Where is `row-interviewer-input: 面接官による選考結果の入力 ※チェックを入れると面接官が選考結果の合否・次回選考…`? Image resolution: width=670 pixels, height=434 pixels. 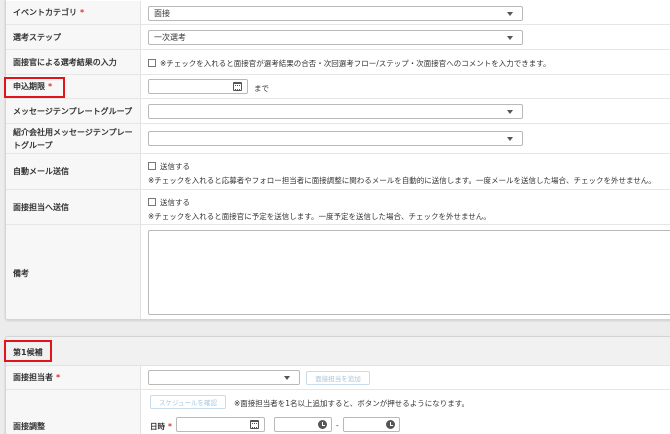
row-interviewer-input: 面接官による選考結果の入力 ※チェックを入れると面接官が選考結果の合否・次回選考… is located at coordinates (338, 62).